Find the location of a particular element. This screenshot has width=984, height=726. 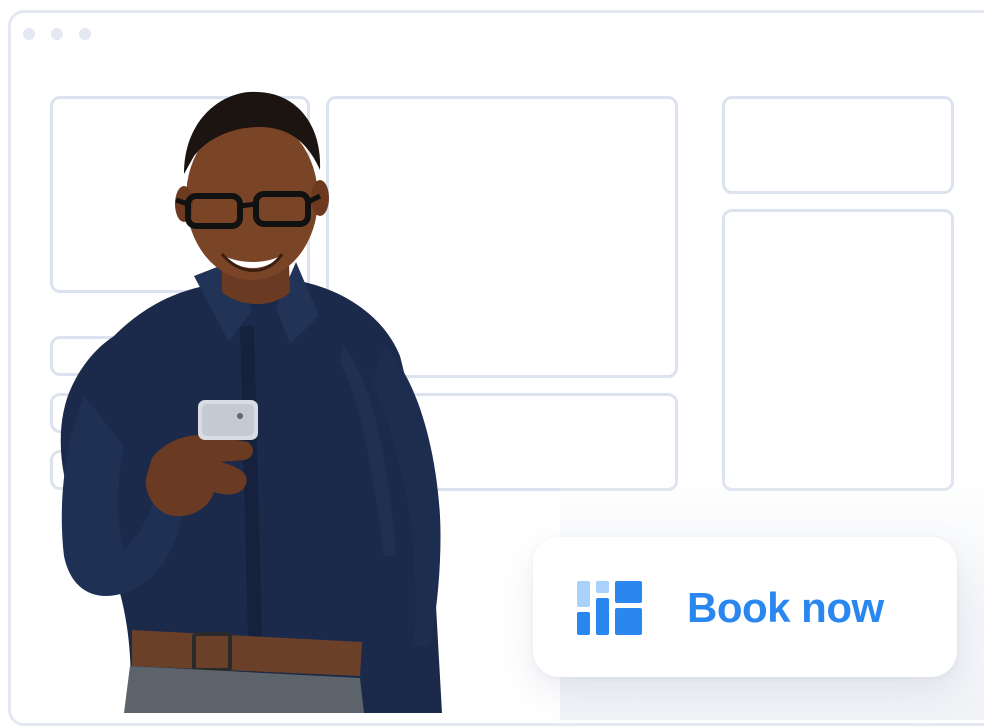

book-now-label: Book now is located at coordinates (785, 607).